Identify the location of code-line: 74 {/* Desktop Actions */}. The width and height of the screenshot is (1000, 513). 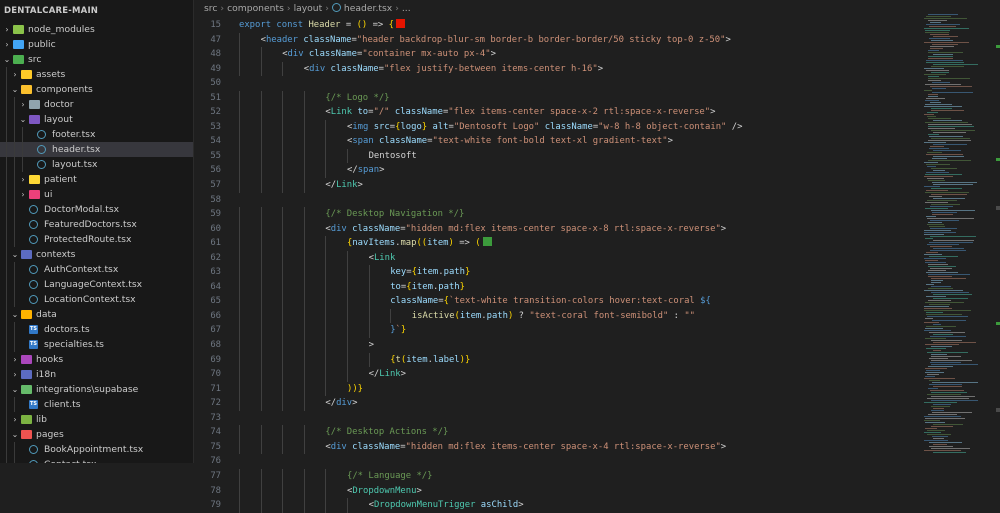
(597, 432).